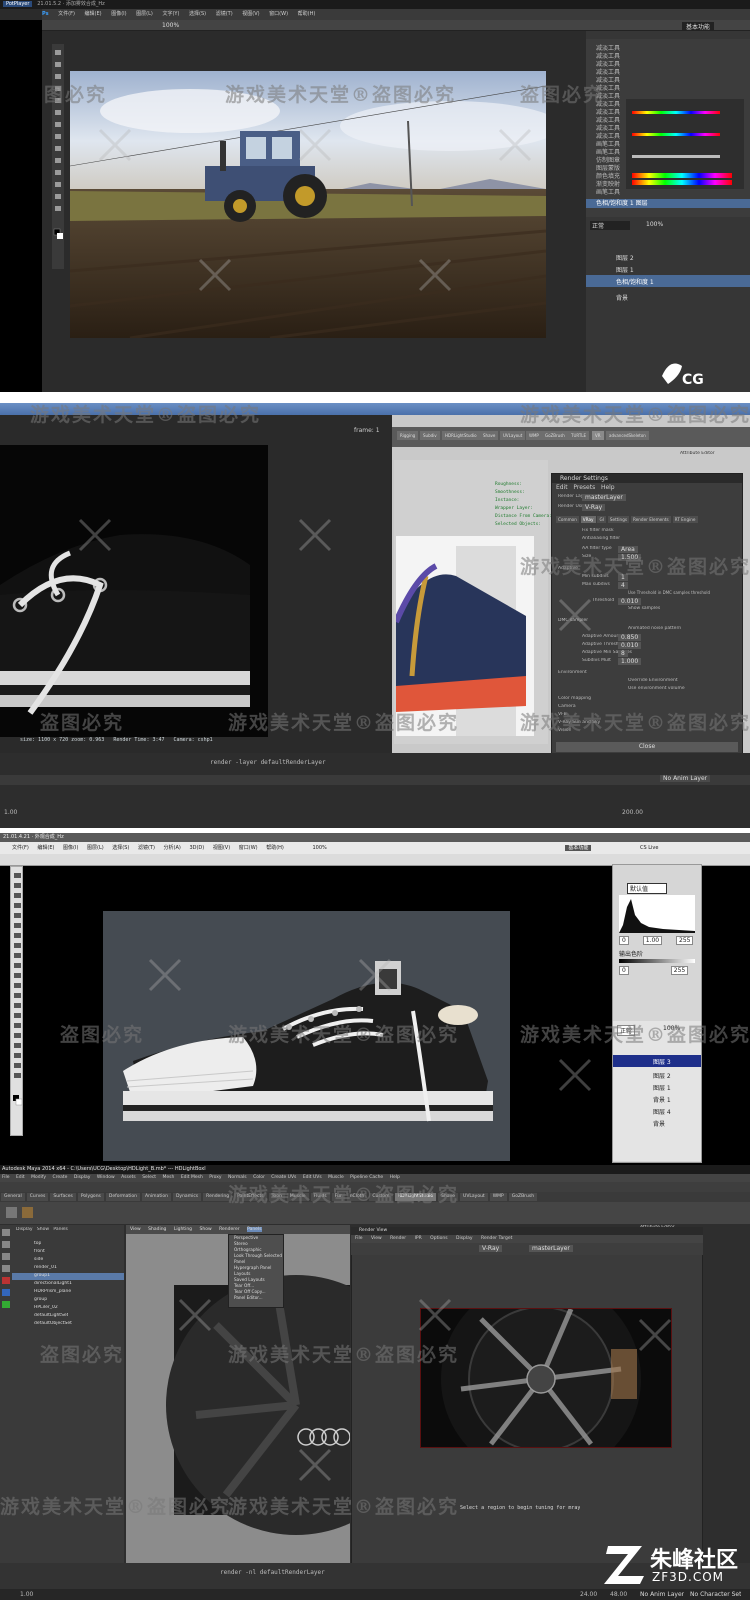  Describe the element at coordinates (82, 1177) in the screenshot. I see `menu-item: Display` at that location.